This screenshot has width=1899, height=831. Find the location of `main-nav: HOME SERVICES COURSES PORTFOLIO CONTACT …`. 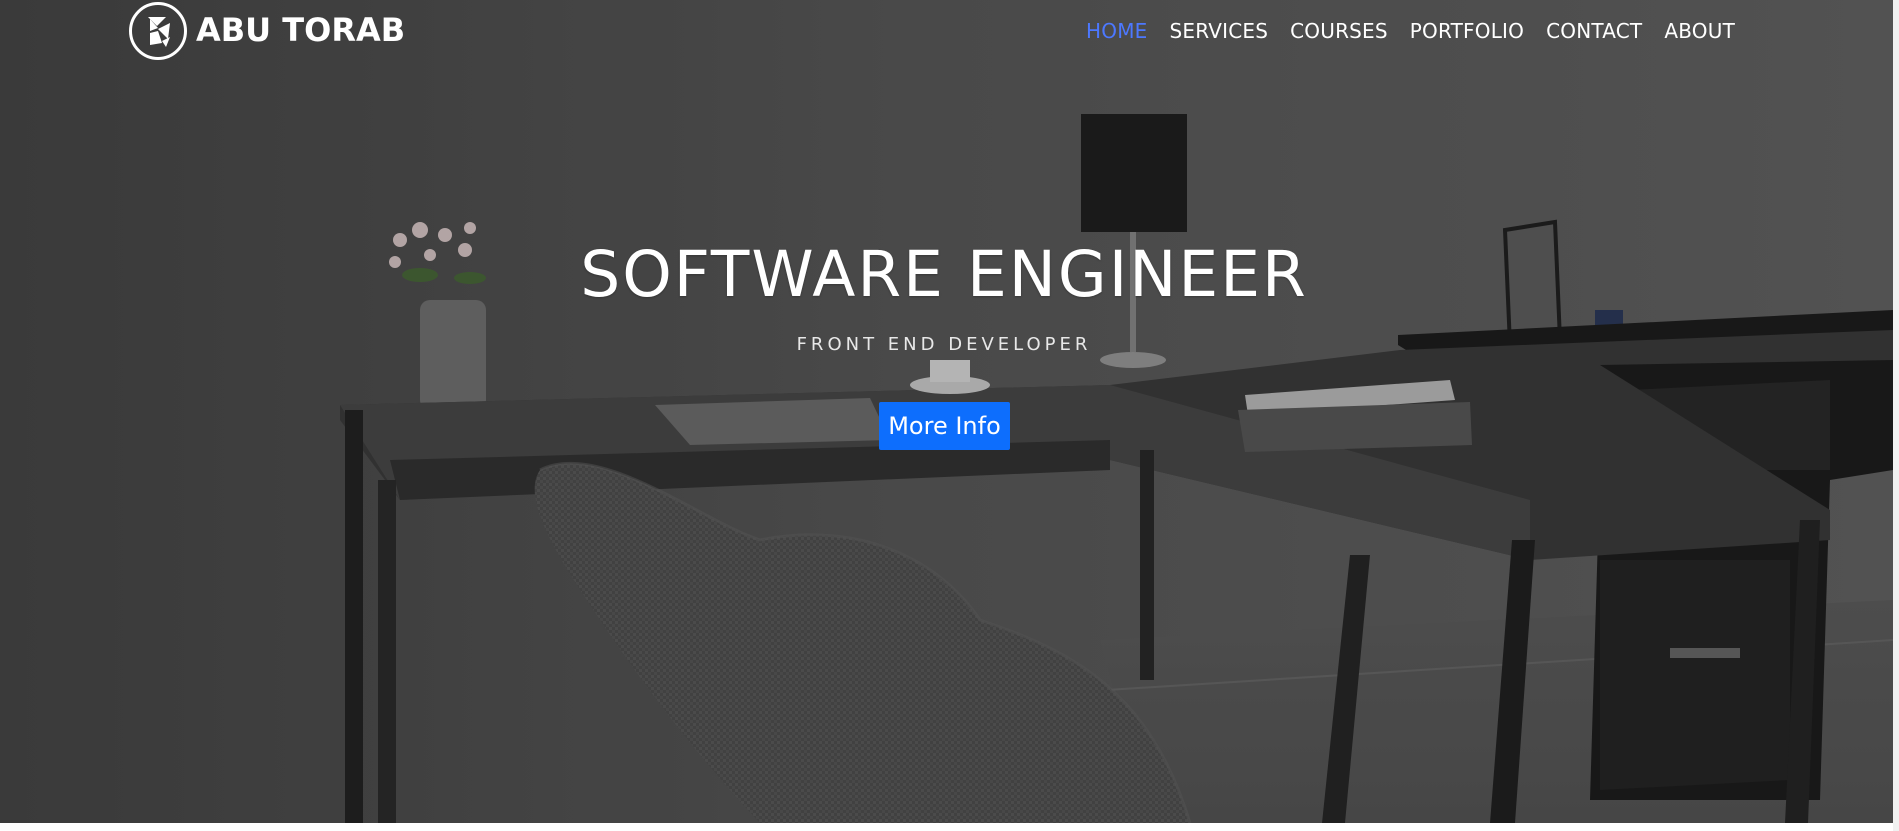

main-nav: HOME SERVICES COURSES PORTFOLIO CONTACT … is located at coordinates (1410, 31).